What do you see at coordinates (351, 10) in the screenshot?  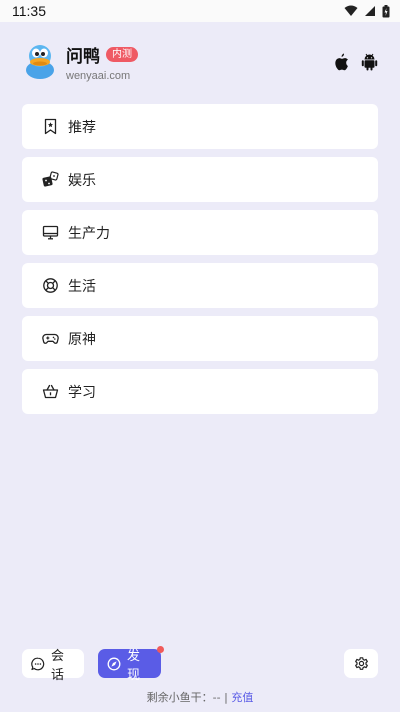 I see `wifi-icon` at bounding box center [351, 10].